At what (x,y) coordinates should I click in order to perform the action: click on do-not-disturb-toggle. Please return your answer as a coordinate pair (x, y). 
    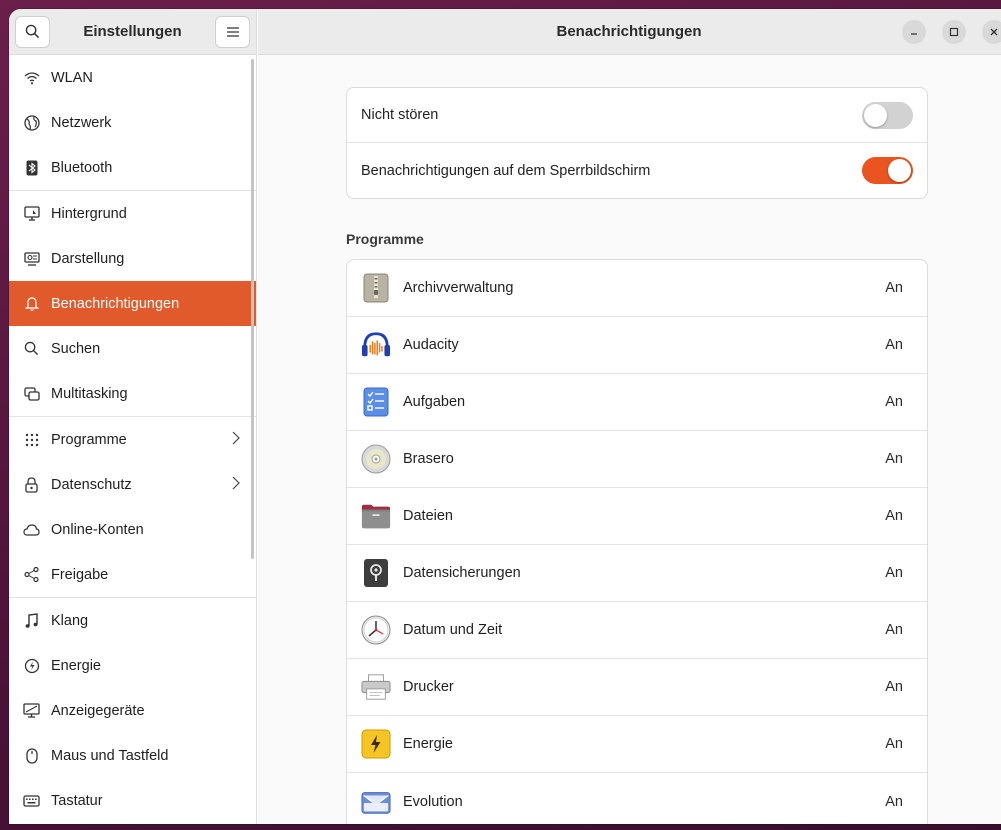
    Looking at the image, I should click on (887, 115).